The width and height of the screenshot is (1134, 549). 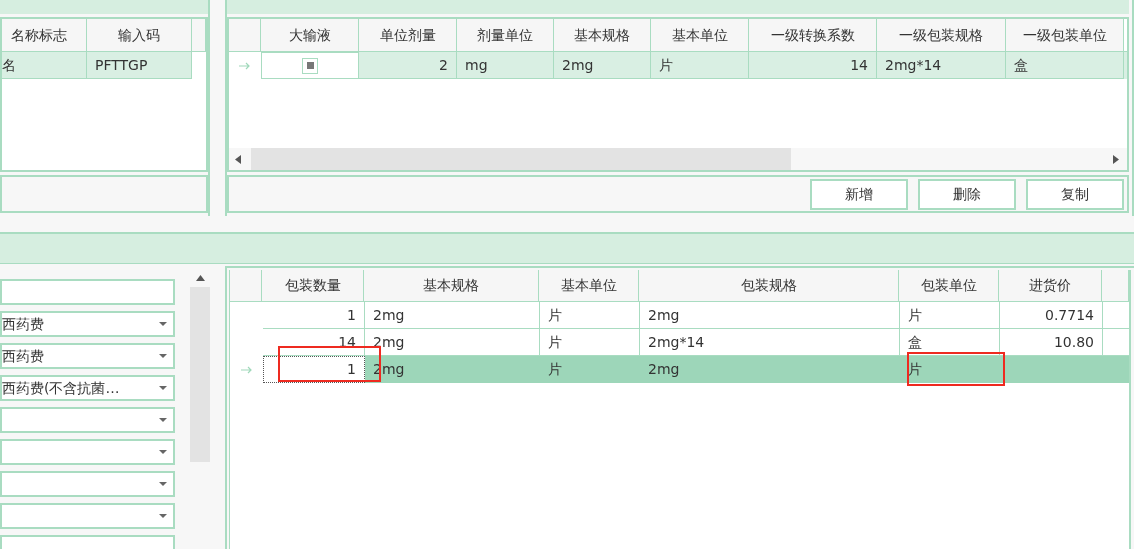 I want to click on column-header: 包装单位, so click(x=949, y=285).